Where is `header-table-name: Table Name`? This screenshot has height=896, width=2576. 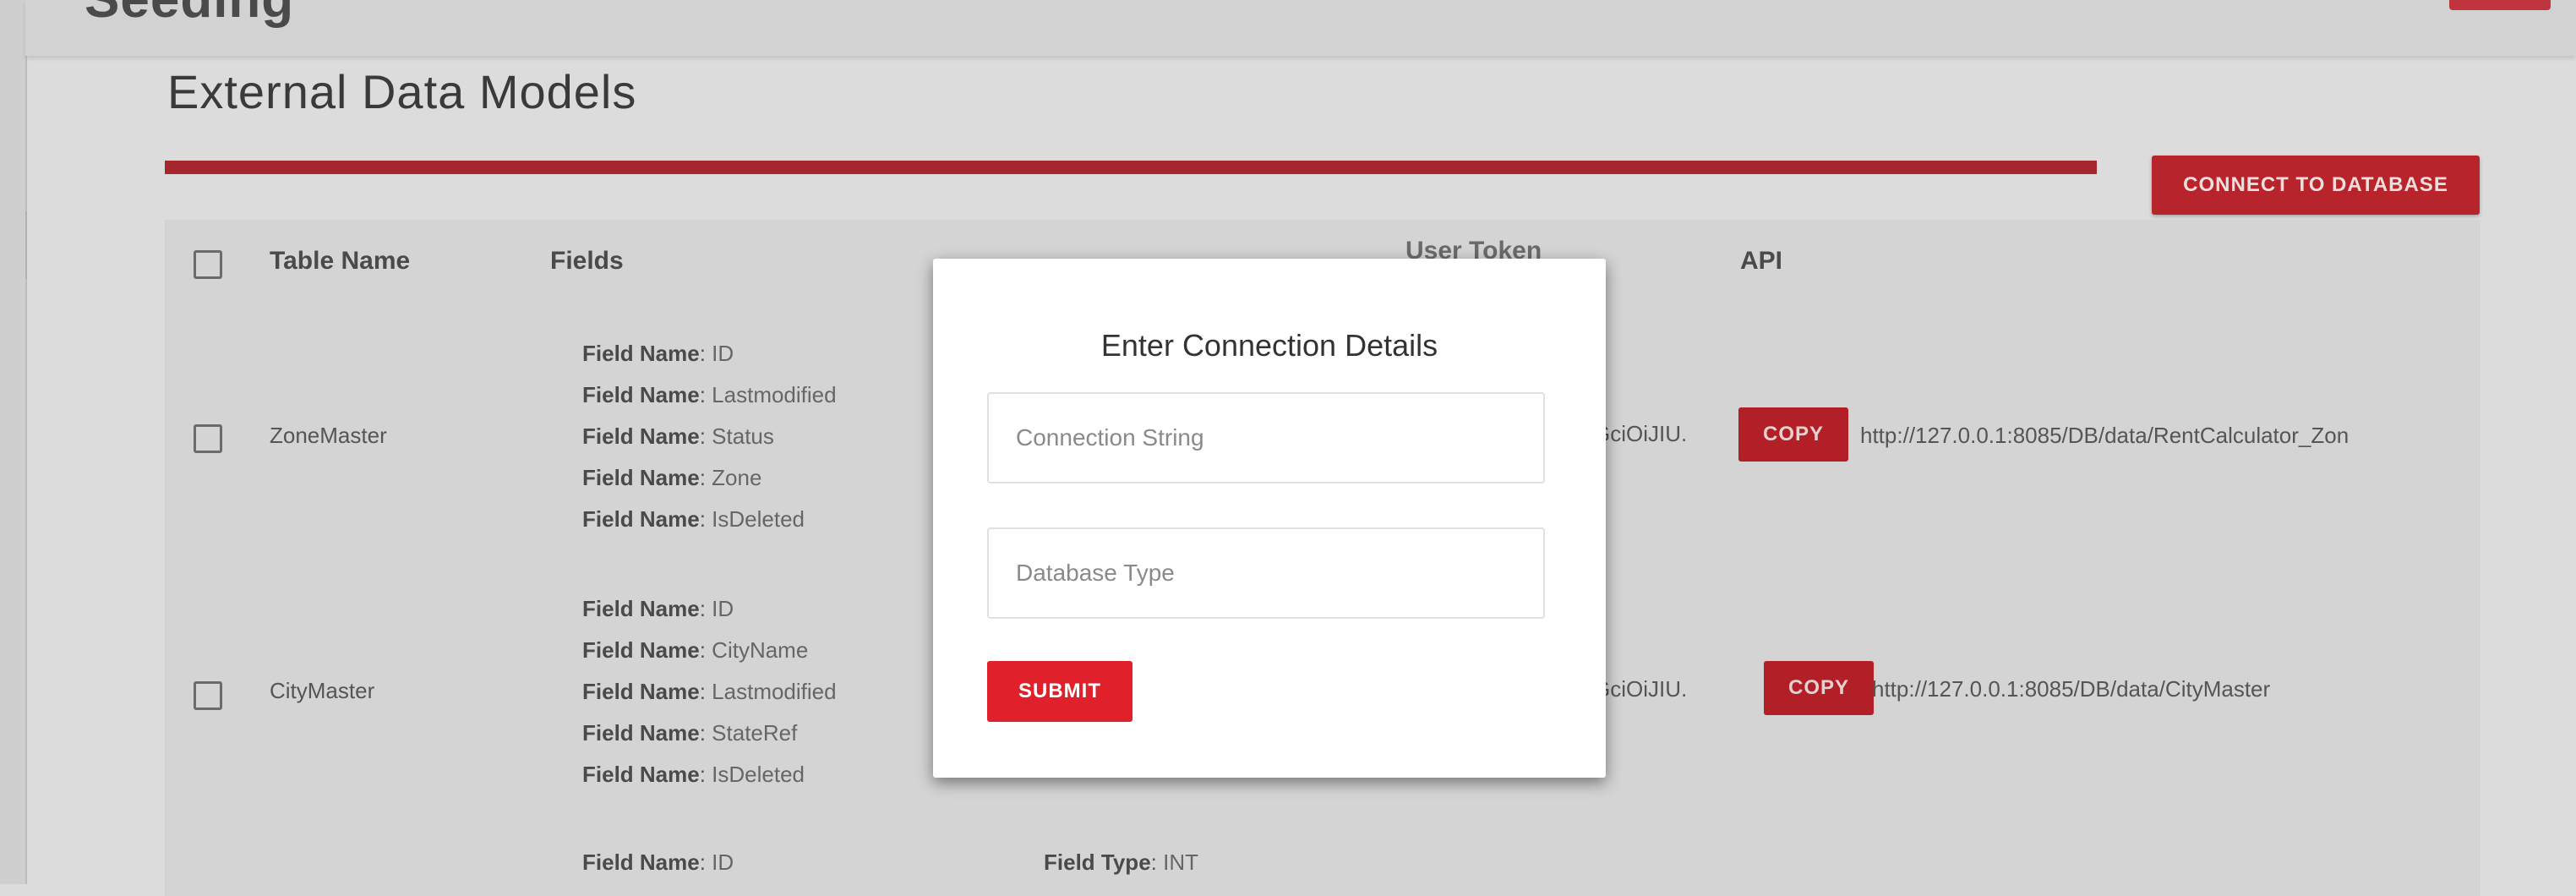
header-table-name: Table Name is located at coordinates (340, 261).